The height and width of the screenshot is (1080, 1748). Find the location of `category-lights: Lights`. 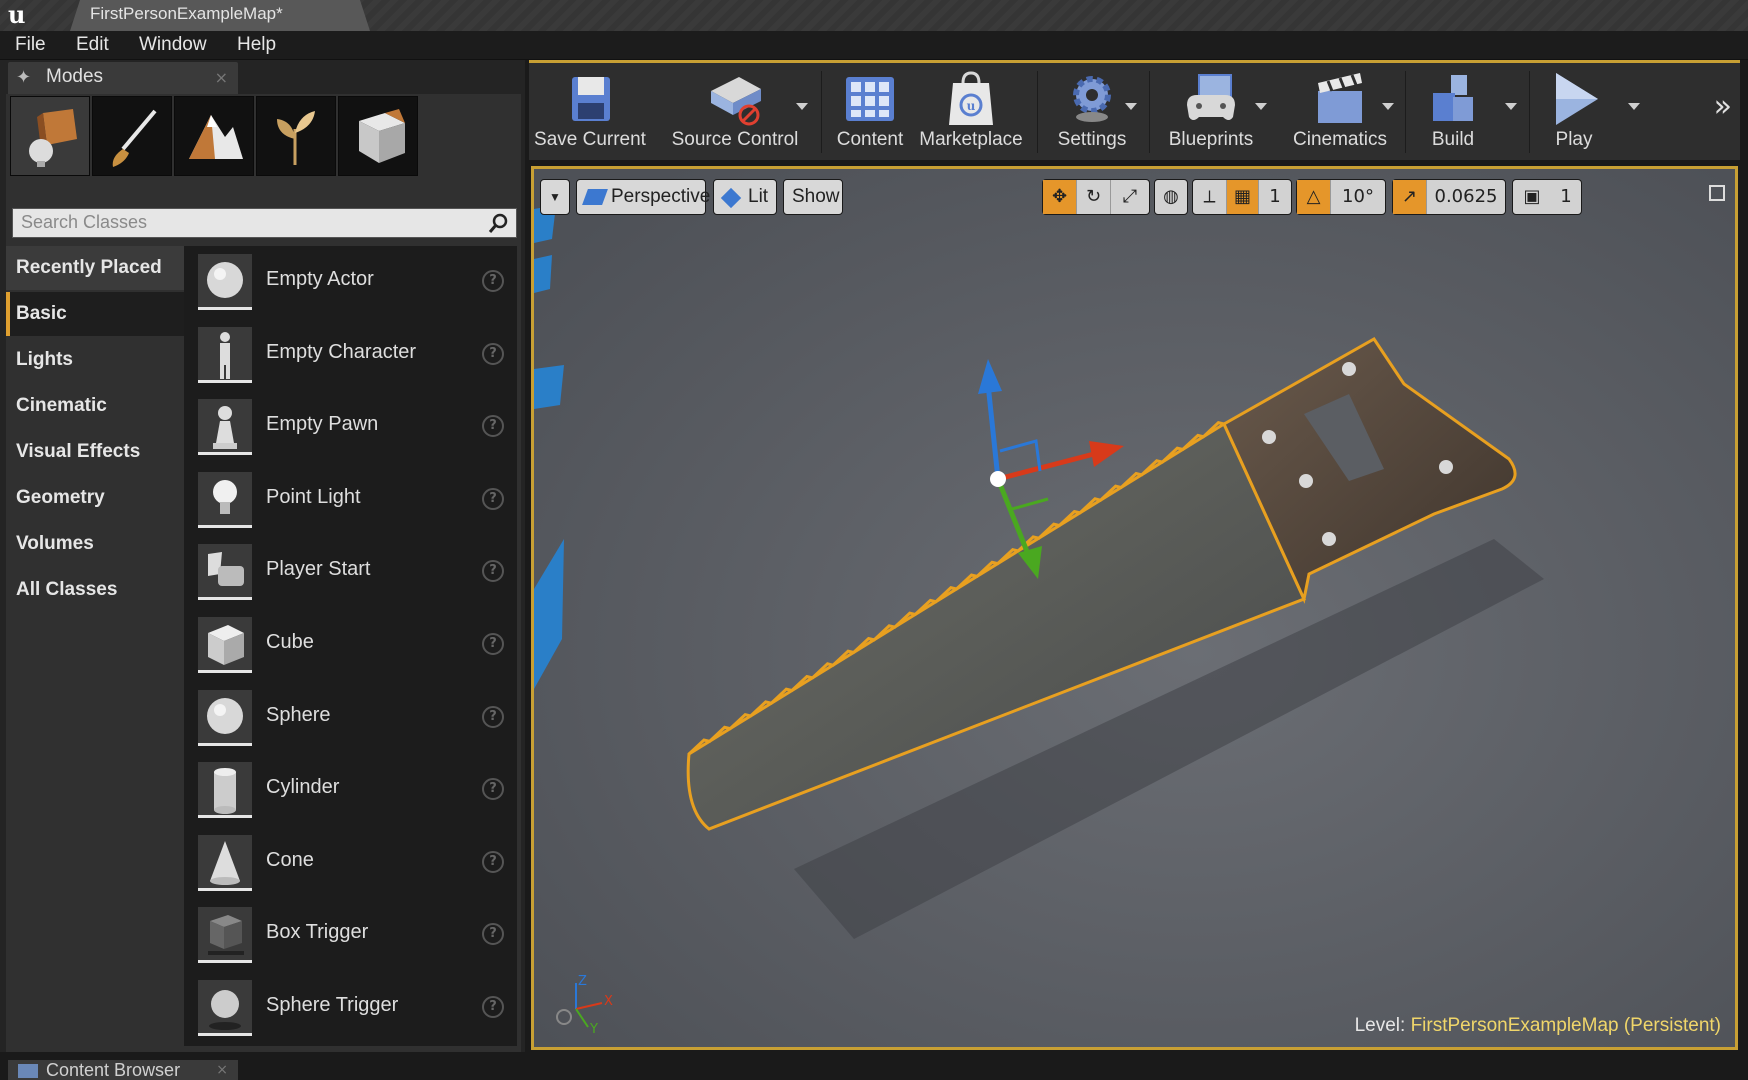

category-lights: Lights is located at coordinates (95, 360).